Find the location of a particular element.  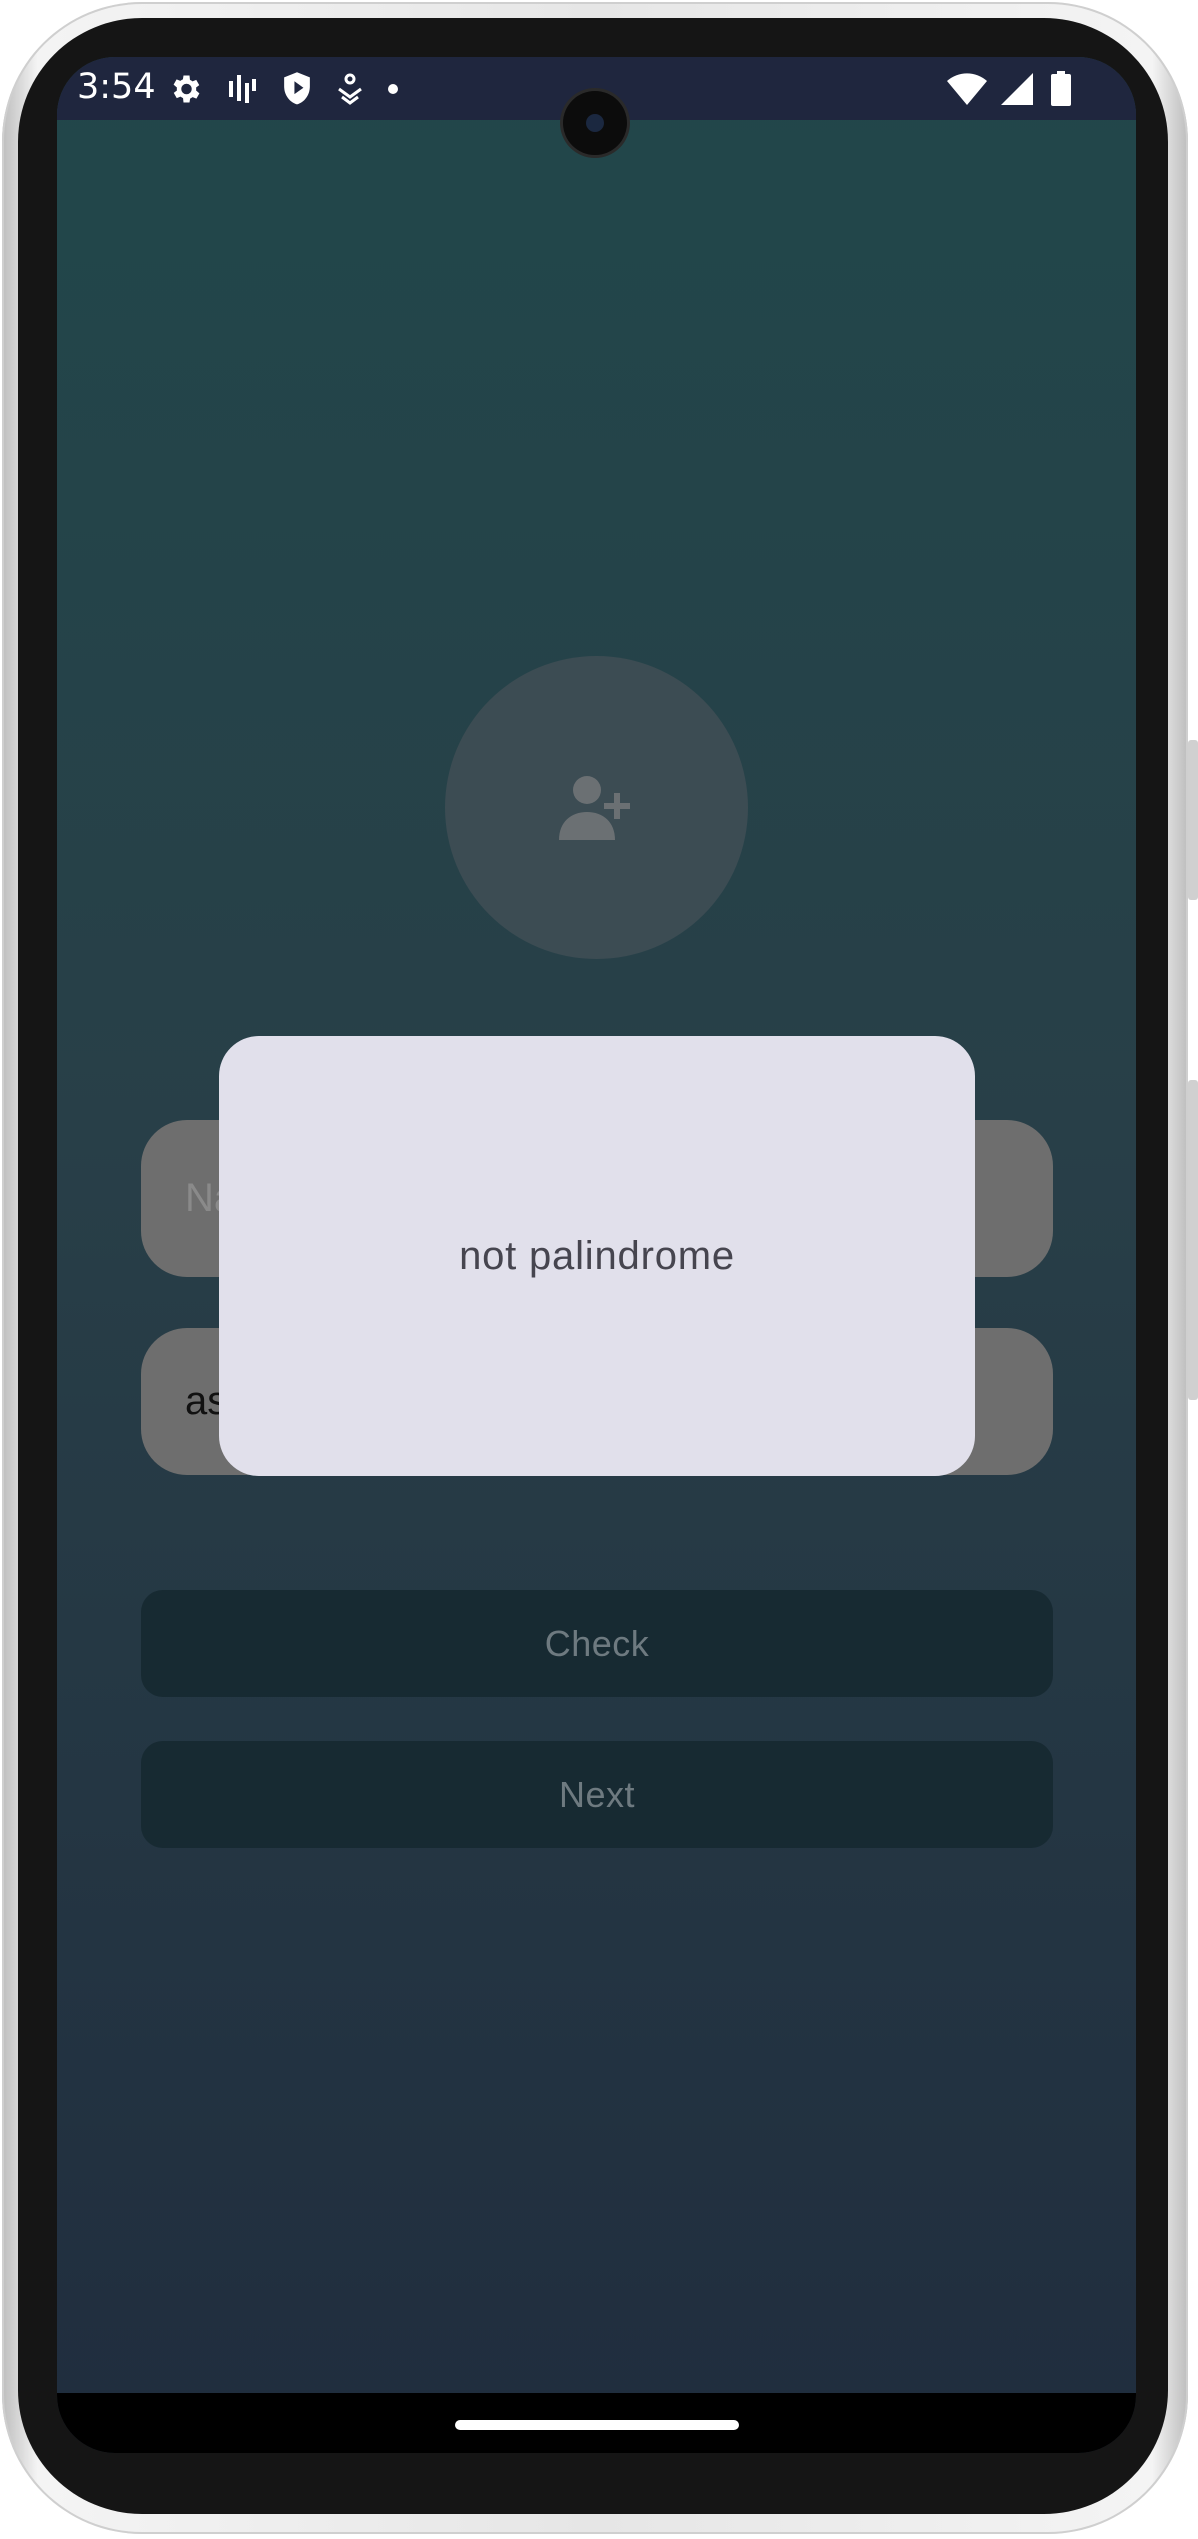

audio-bars-icon is located at coordinates (242, 89).